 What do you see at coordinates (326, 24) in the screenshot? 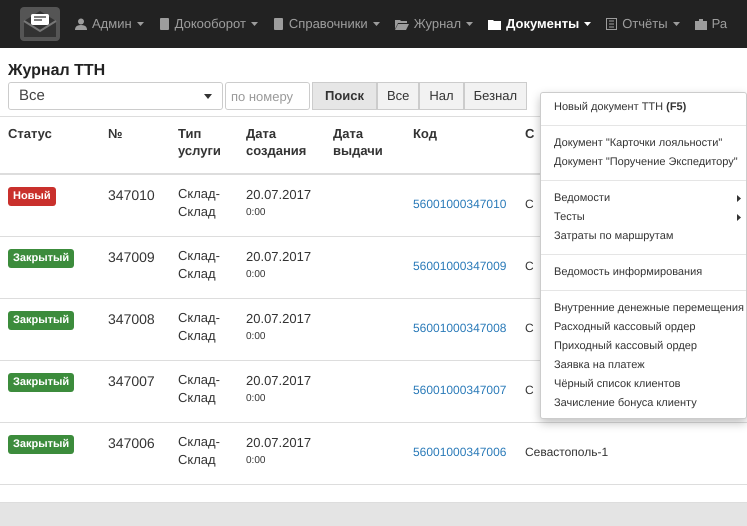
I see `nav-menu-item: Справочники` at bounding box center [326, 24].